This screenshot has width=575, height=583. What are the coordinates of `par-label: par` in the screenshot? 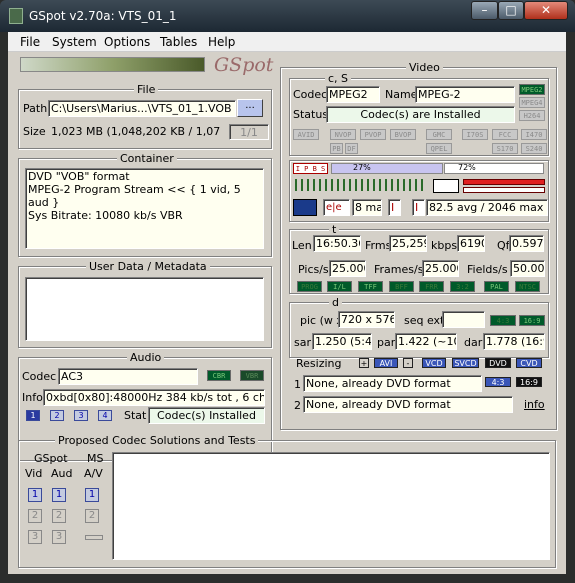 It's located at (386, 342).